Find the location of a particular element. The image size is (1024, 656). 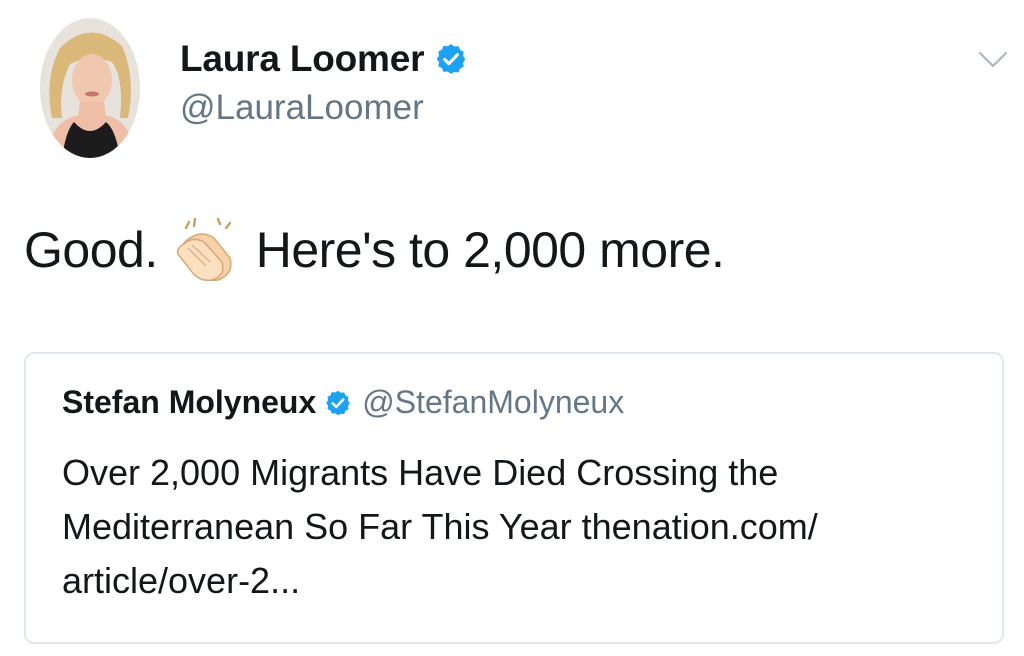

tweet-text-after: Here's to 2,000 more. is located at coordinates (490, 250).